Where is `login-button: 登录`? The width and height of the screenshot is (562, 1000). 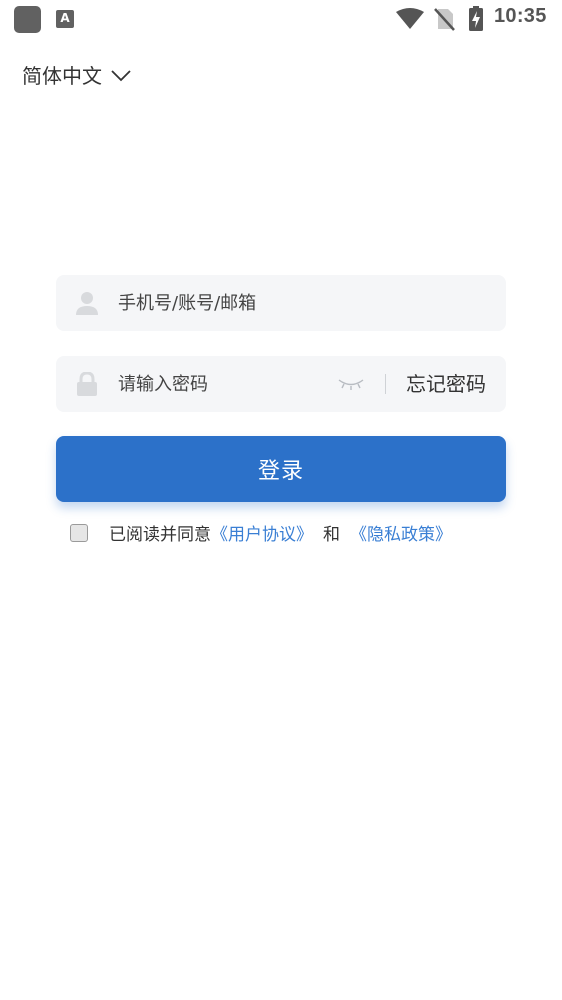
login-button: 登录 is located at coordinates (281, 469).